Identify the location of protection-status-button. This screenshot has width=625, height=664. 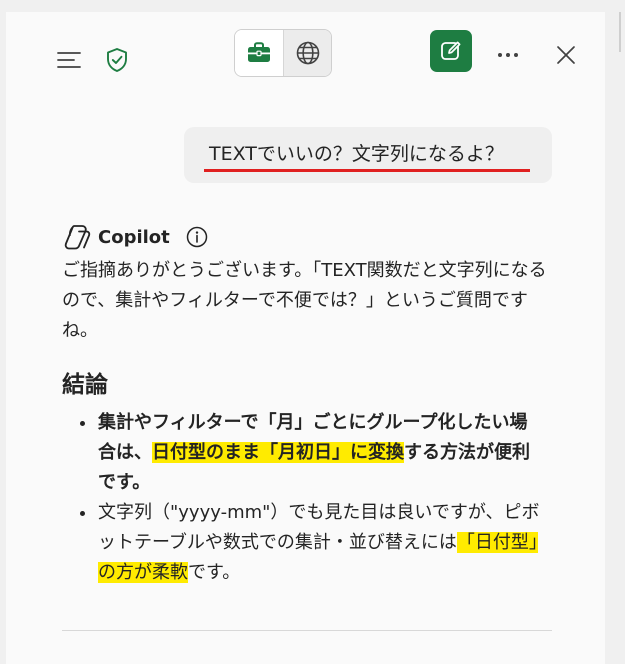
(117, 60).